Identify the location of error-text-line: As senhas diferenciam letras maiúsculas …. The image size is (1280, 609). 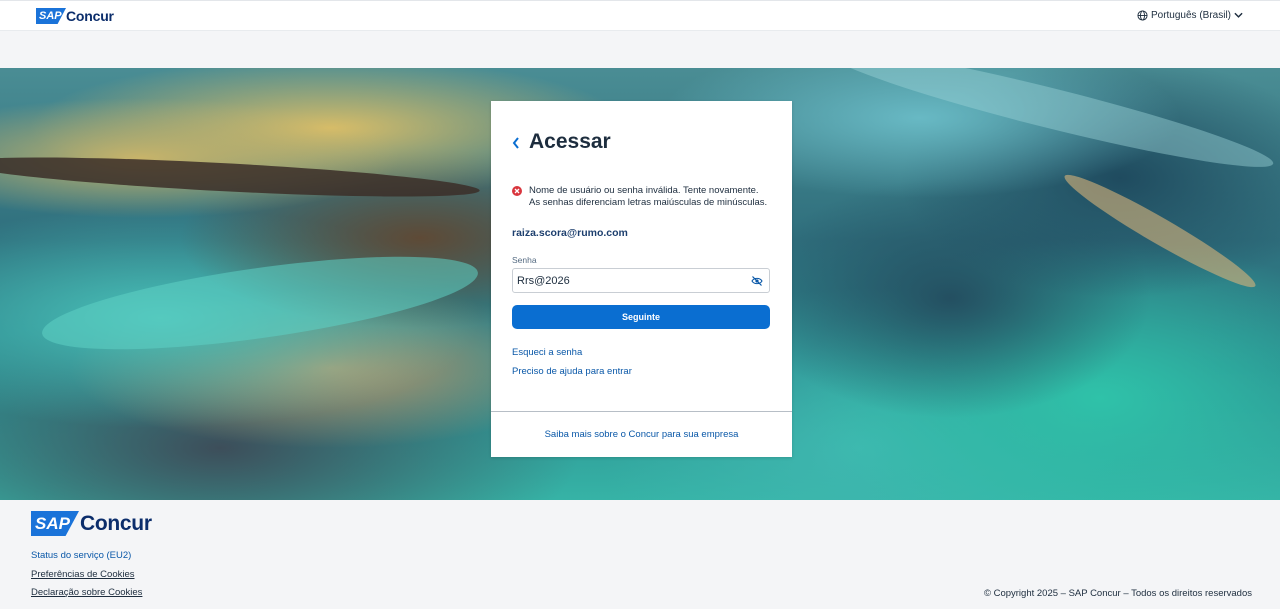
(648, 202).